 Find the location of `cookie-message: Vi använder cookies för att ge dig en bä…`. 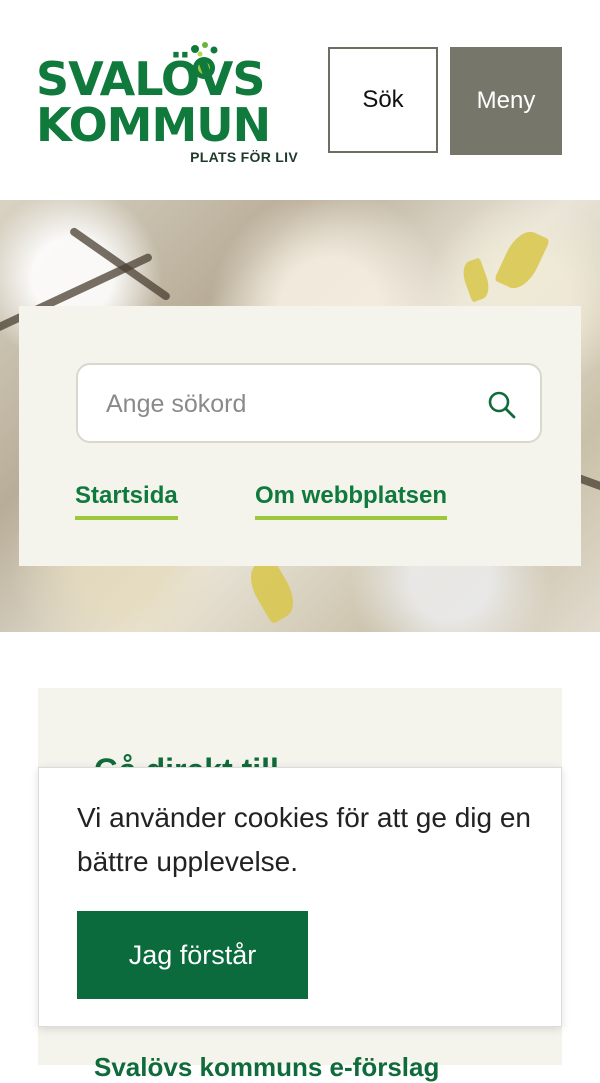

cookie-message: Vi använder cookies för att ge dig en bä… is located at coordinates (304, 839).